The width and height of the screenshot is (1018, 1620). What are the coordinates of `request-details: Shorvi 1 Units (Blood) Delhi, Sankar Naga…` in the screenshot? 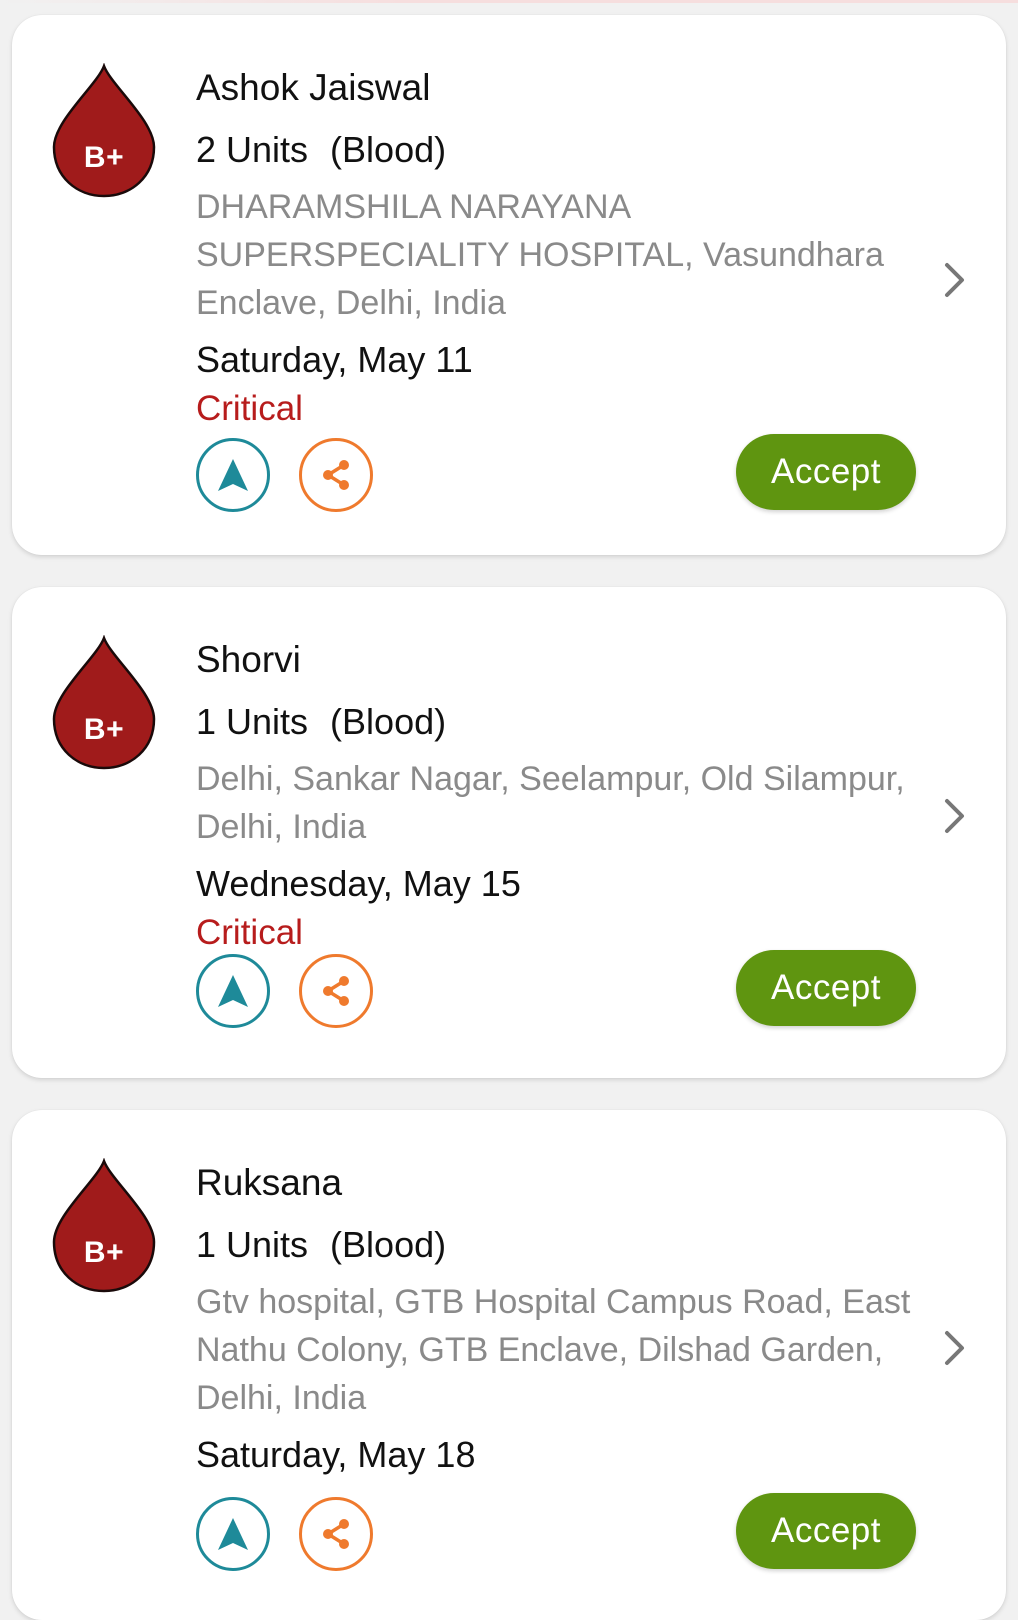 It's located at (561, 793).